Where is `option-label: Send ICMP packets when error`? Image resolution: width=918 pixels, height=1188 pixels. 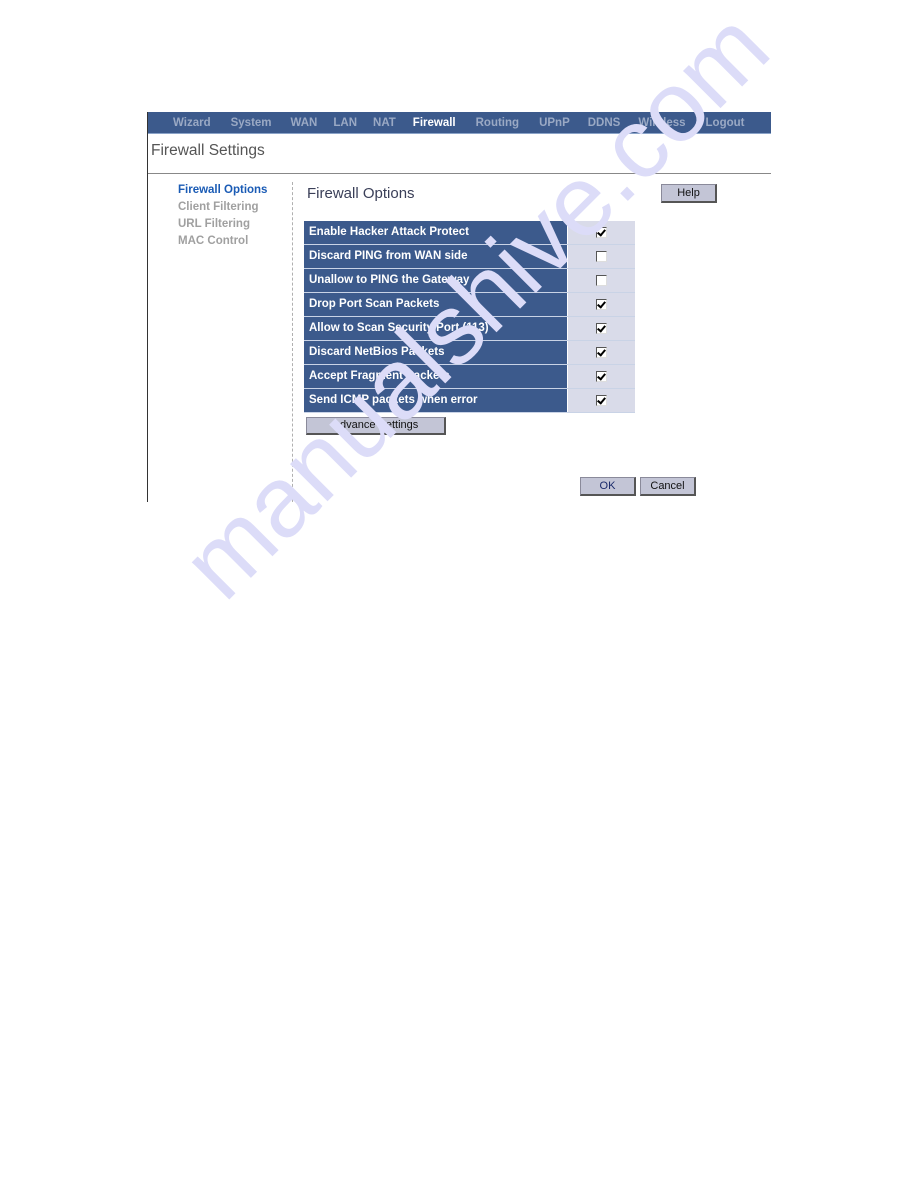
option-label: Send ICMP packets when error is located at coordinates (436, 400).